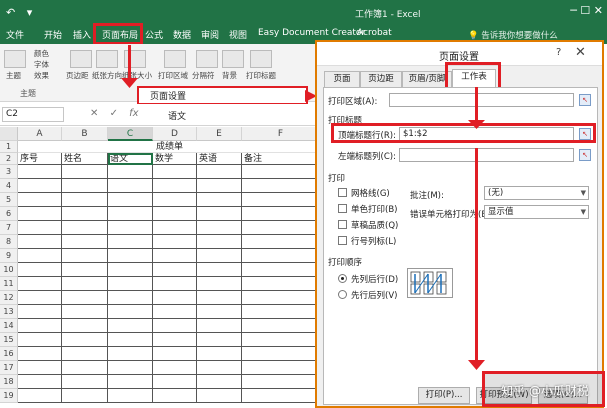 Image resolution: width=607 pixels, height=408 pixels. Describe the element at coordinates (9, 200) in the screenshot. I see `row-header: 5` at that location.